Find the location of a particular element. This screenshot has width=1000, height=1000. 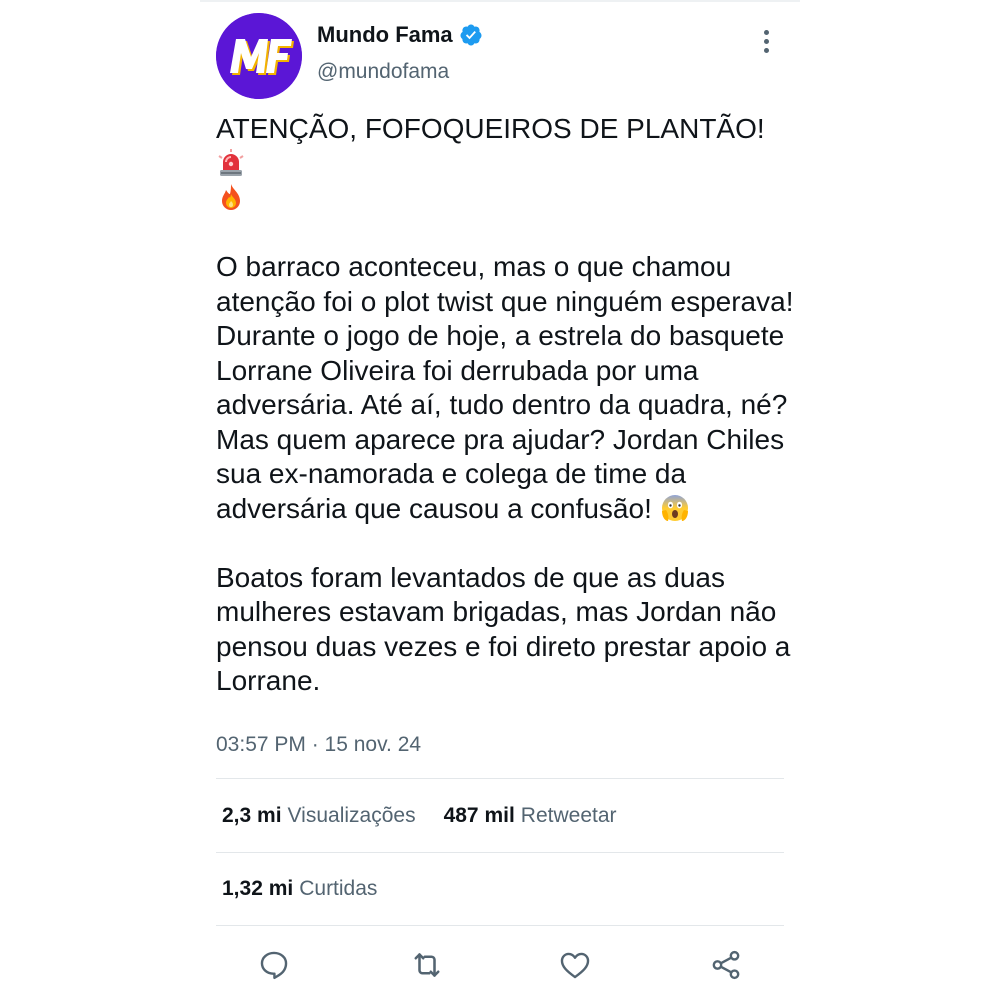

stats-row-1: 2,3 mi Visualizações 487 mil Retweetar is located at coordinates (419, 816).